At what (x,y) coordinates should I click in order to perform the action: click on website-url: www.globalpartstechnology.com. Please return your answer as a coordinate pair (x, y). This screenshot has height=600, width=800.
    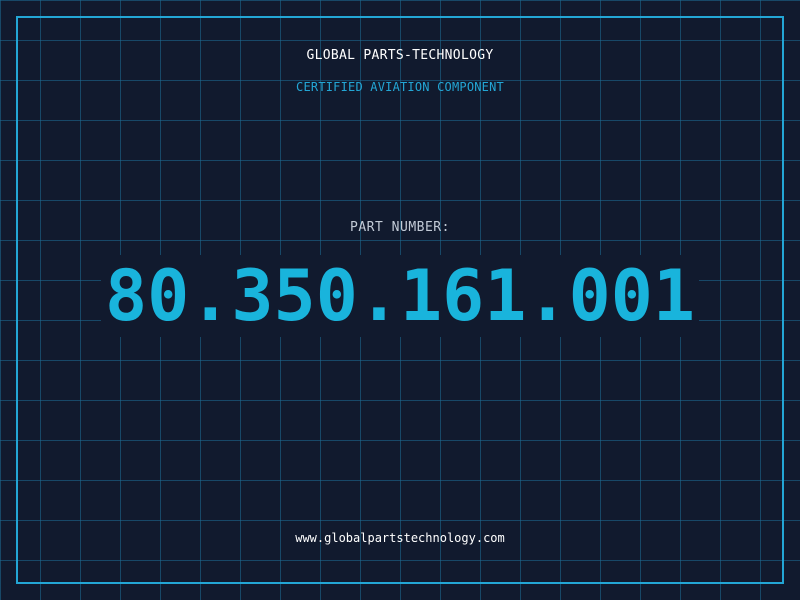
    Looking at the image, I should click on (400, 538).